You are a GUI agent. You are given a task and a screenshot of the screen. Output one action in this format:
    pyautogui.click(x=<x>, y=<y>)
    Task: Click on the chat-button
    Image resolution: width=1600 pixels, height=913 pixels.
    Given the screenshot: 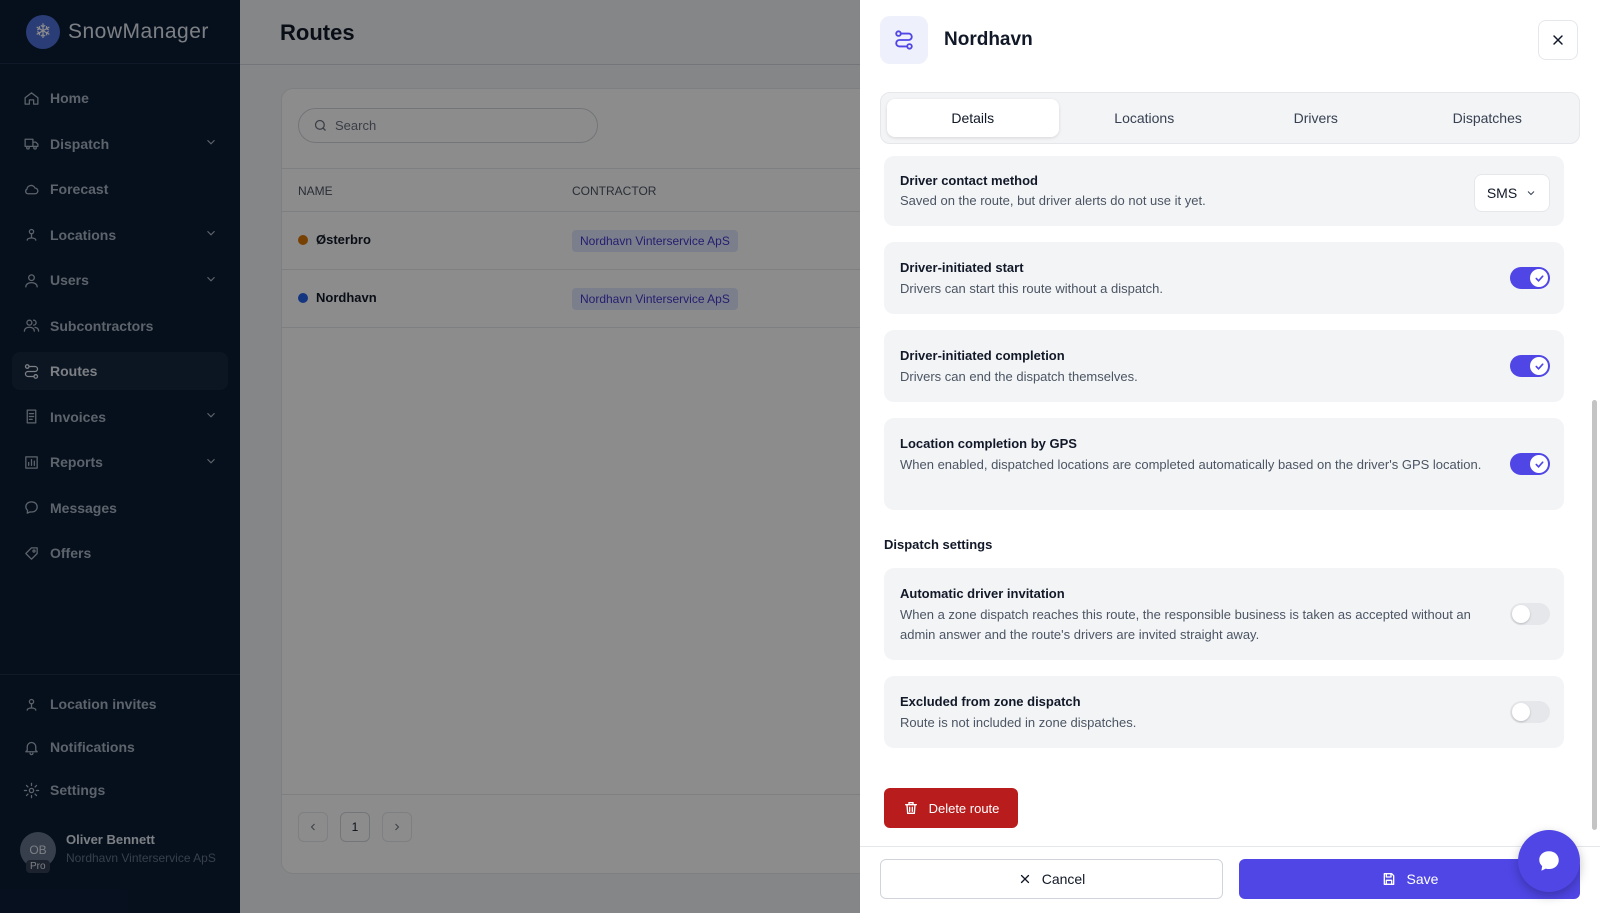 What is the action you would take?
    pyautogui.click(x=1549, y=861)
    